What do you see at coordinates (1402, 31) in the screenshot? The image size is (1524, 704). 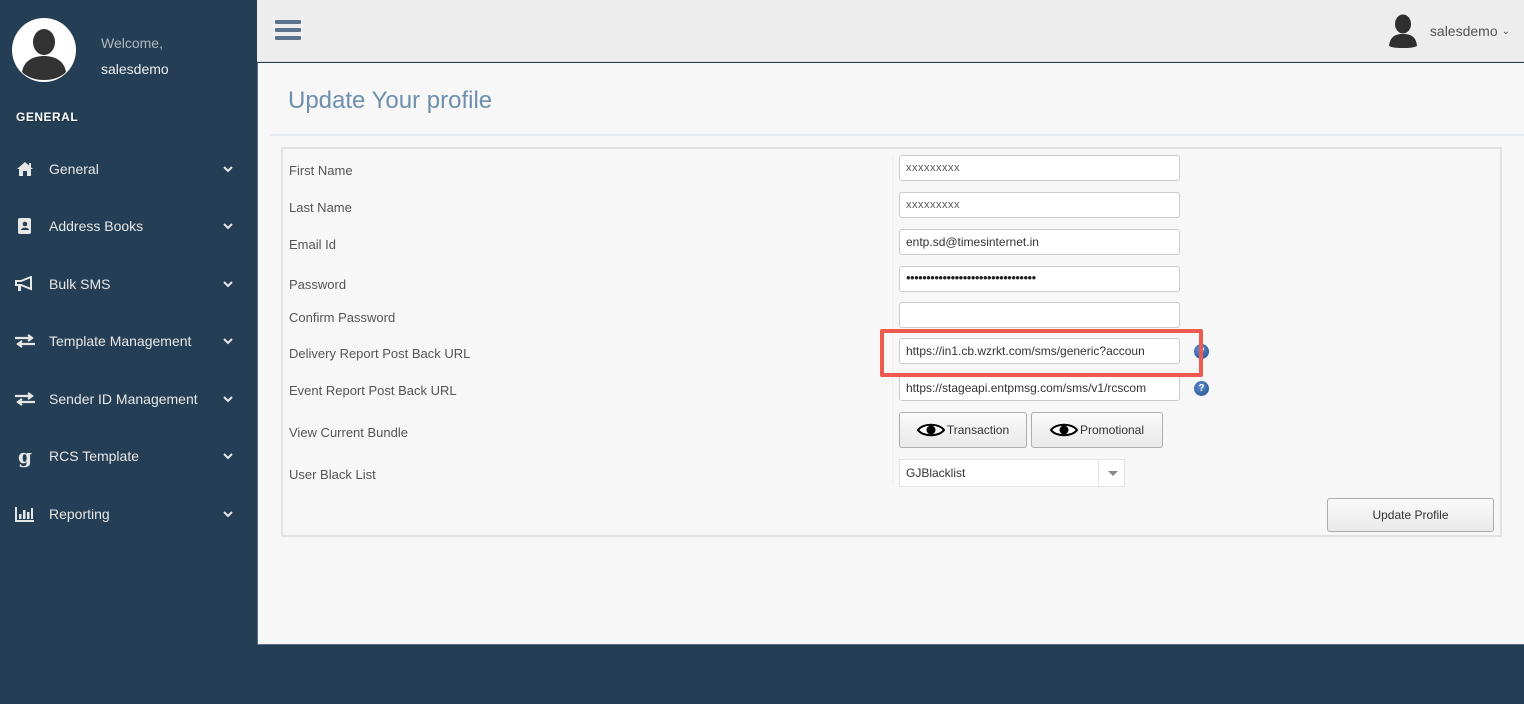 I see `user-icon` at bounding box center [1402, 31].